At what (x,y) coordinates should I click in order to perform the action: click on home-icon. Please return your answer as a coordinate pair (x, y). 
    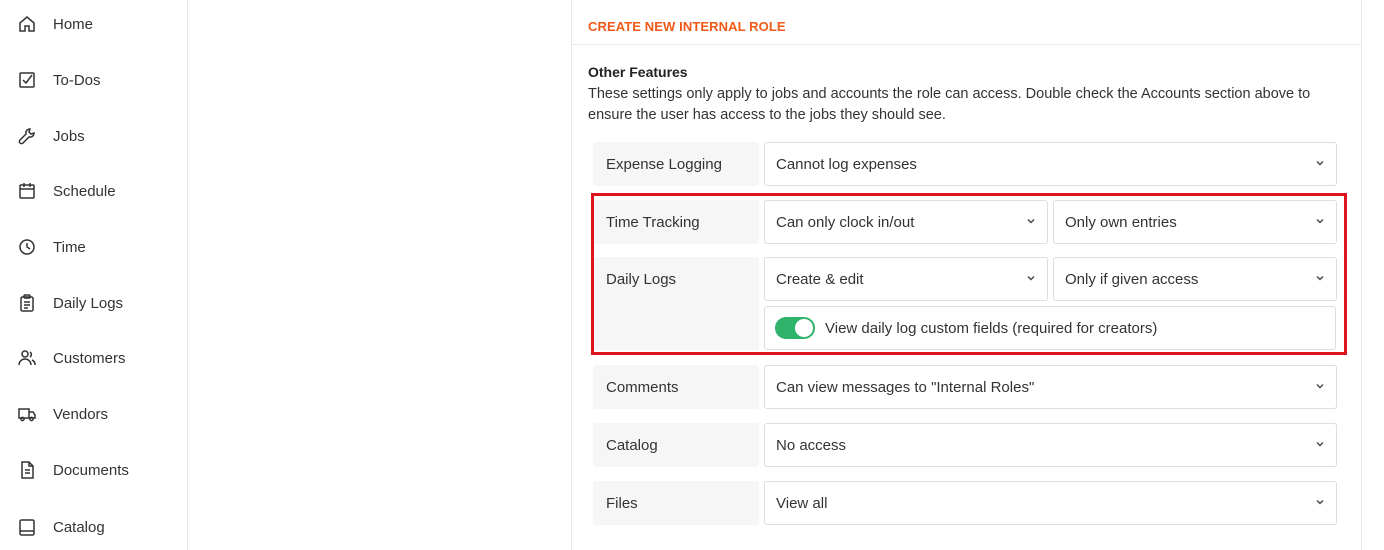
    Looking at the image, I should click on (27, 24).